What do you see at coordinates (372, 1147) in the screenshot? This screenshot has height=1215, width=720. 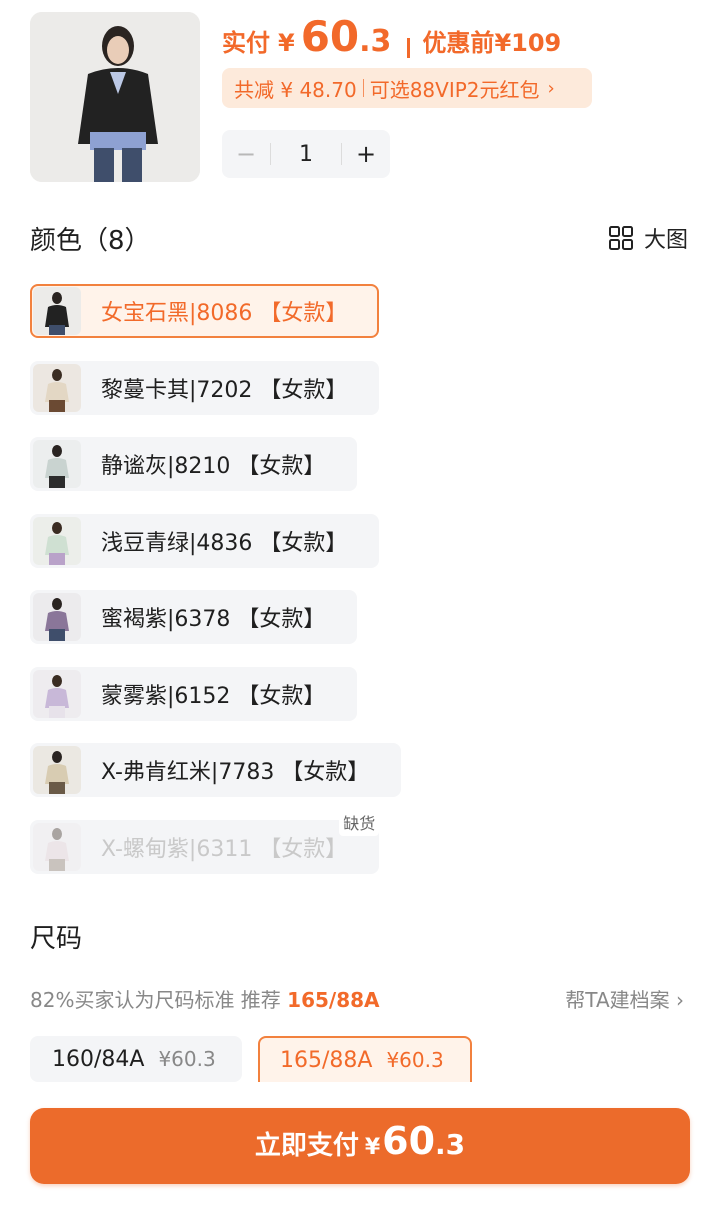 I see `pay-button-currency: ¥` at bounding box center [372, 1147].